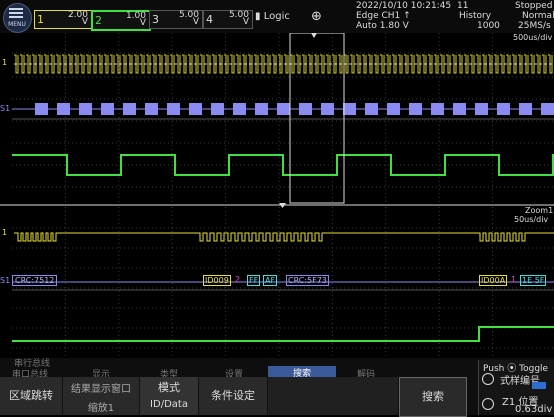 Image resolution: width=554 pixels, height=417 pixels. What do you see at coordinates (533, 37) in the screenshot?
I see `main-timebase: 500us/div` at bounding box center [533, 37].